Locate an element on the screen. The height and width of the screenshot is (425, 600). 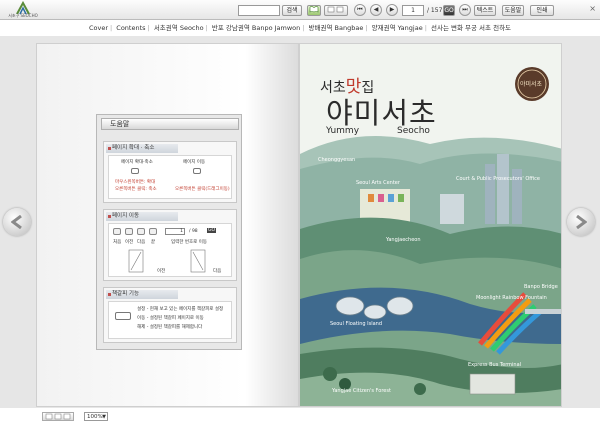
demo-first-icon is located at coordinates (117, 231).